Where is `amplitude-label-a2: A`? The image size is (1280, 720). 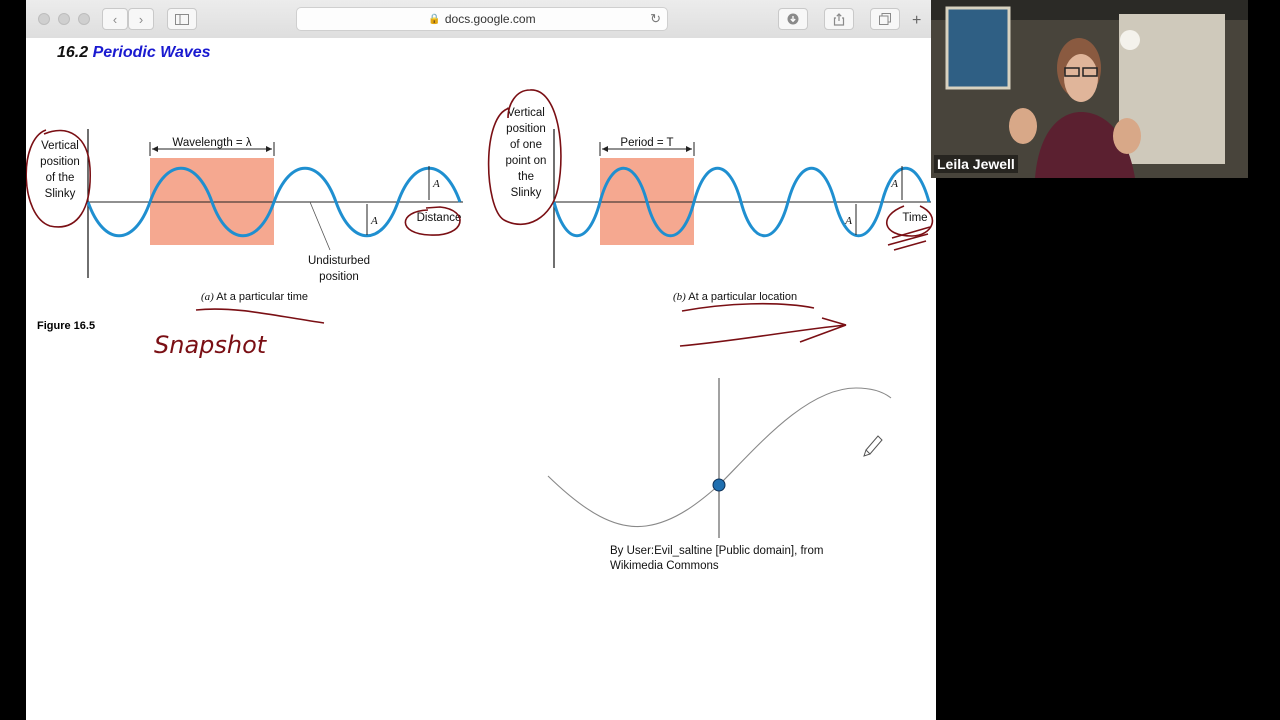
amplitude-label-a2: A is located at coordinates (436, 184).